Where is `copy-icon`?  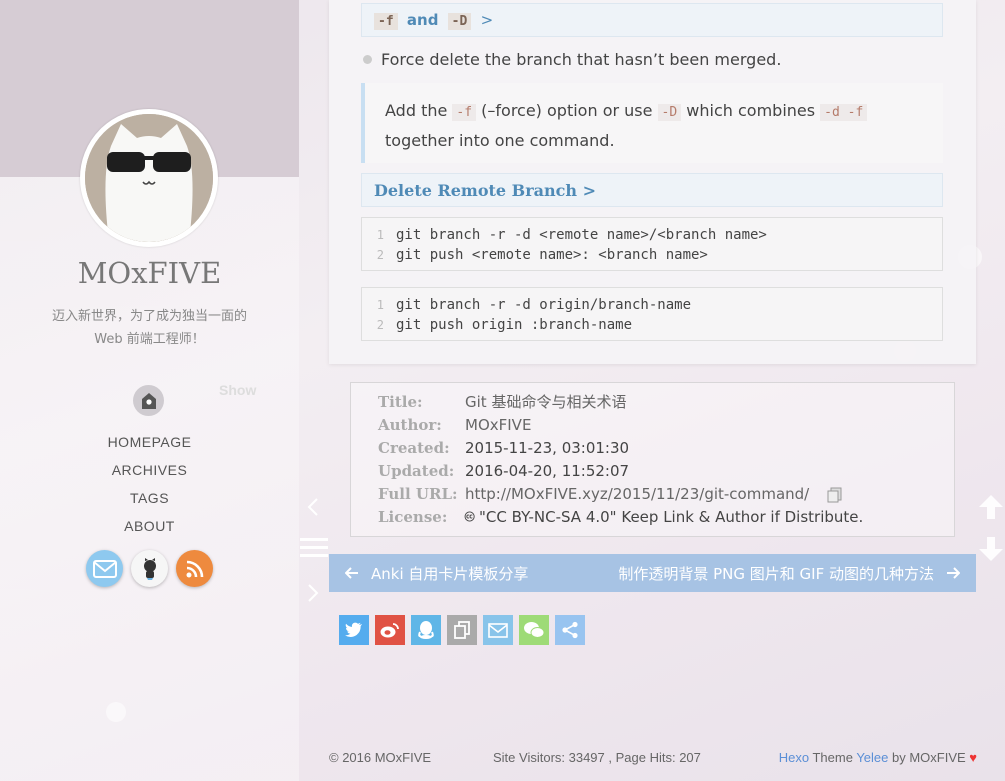
copy-icon is located at coordinates (835, 494).